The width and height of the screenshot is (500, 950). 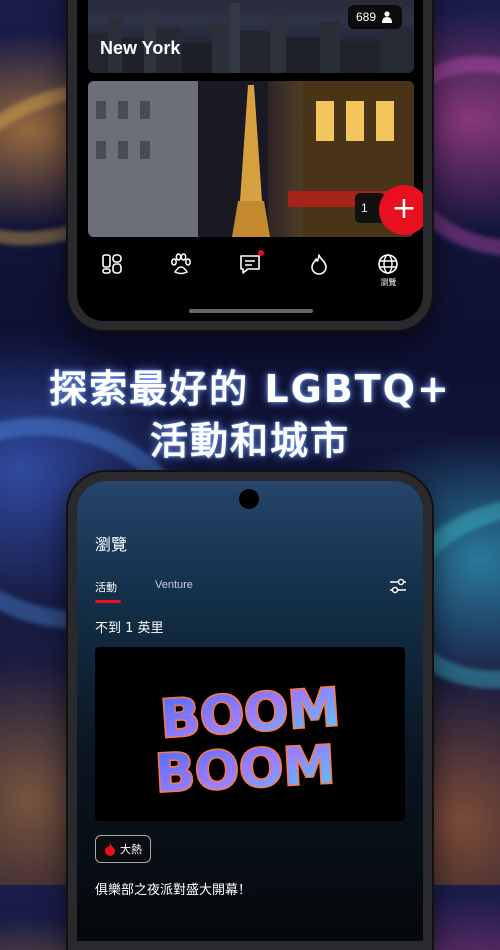 What do you see at coordinates (131, 849) in the screenshot?
I see `hot-badge-label: 大熱` at bounding box center [131, 849].